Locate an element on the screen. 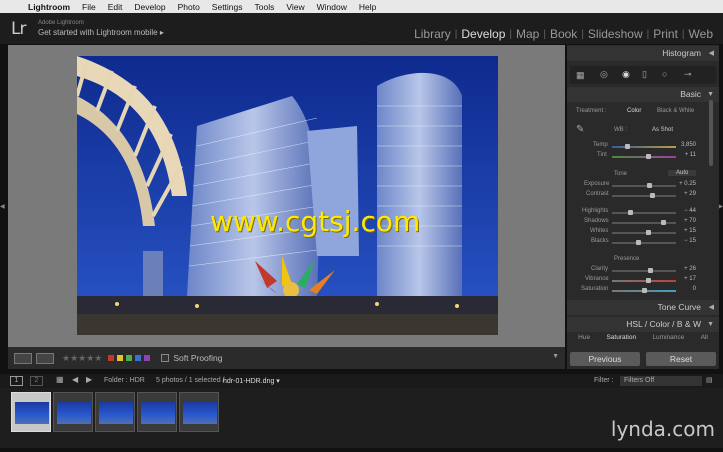  spot-removal-icon: ◎ is located at coordinates (604, 74).